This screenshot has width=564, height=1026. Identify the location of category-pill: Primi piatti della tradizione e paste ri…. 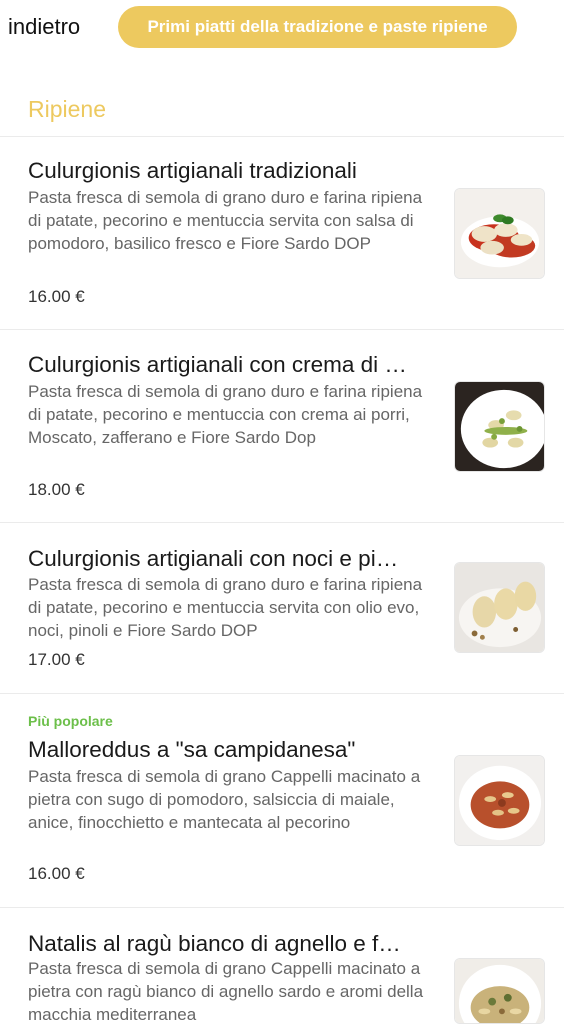
(317, 27).